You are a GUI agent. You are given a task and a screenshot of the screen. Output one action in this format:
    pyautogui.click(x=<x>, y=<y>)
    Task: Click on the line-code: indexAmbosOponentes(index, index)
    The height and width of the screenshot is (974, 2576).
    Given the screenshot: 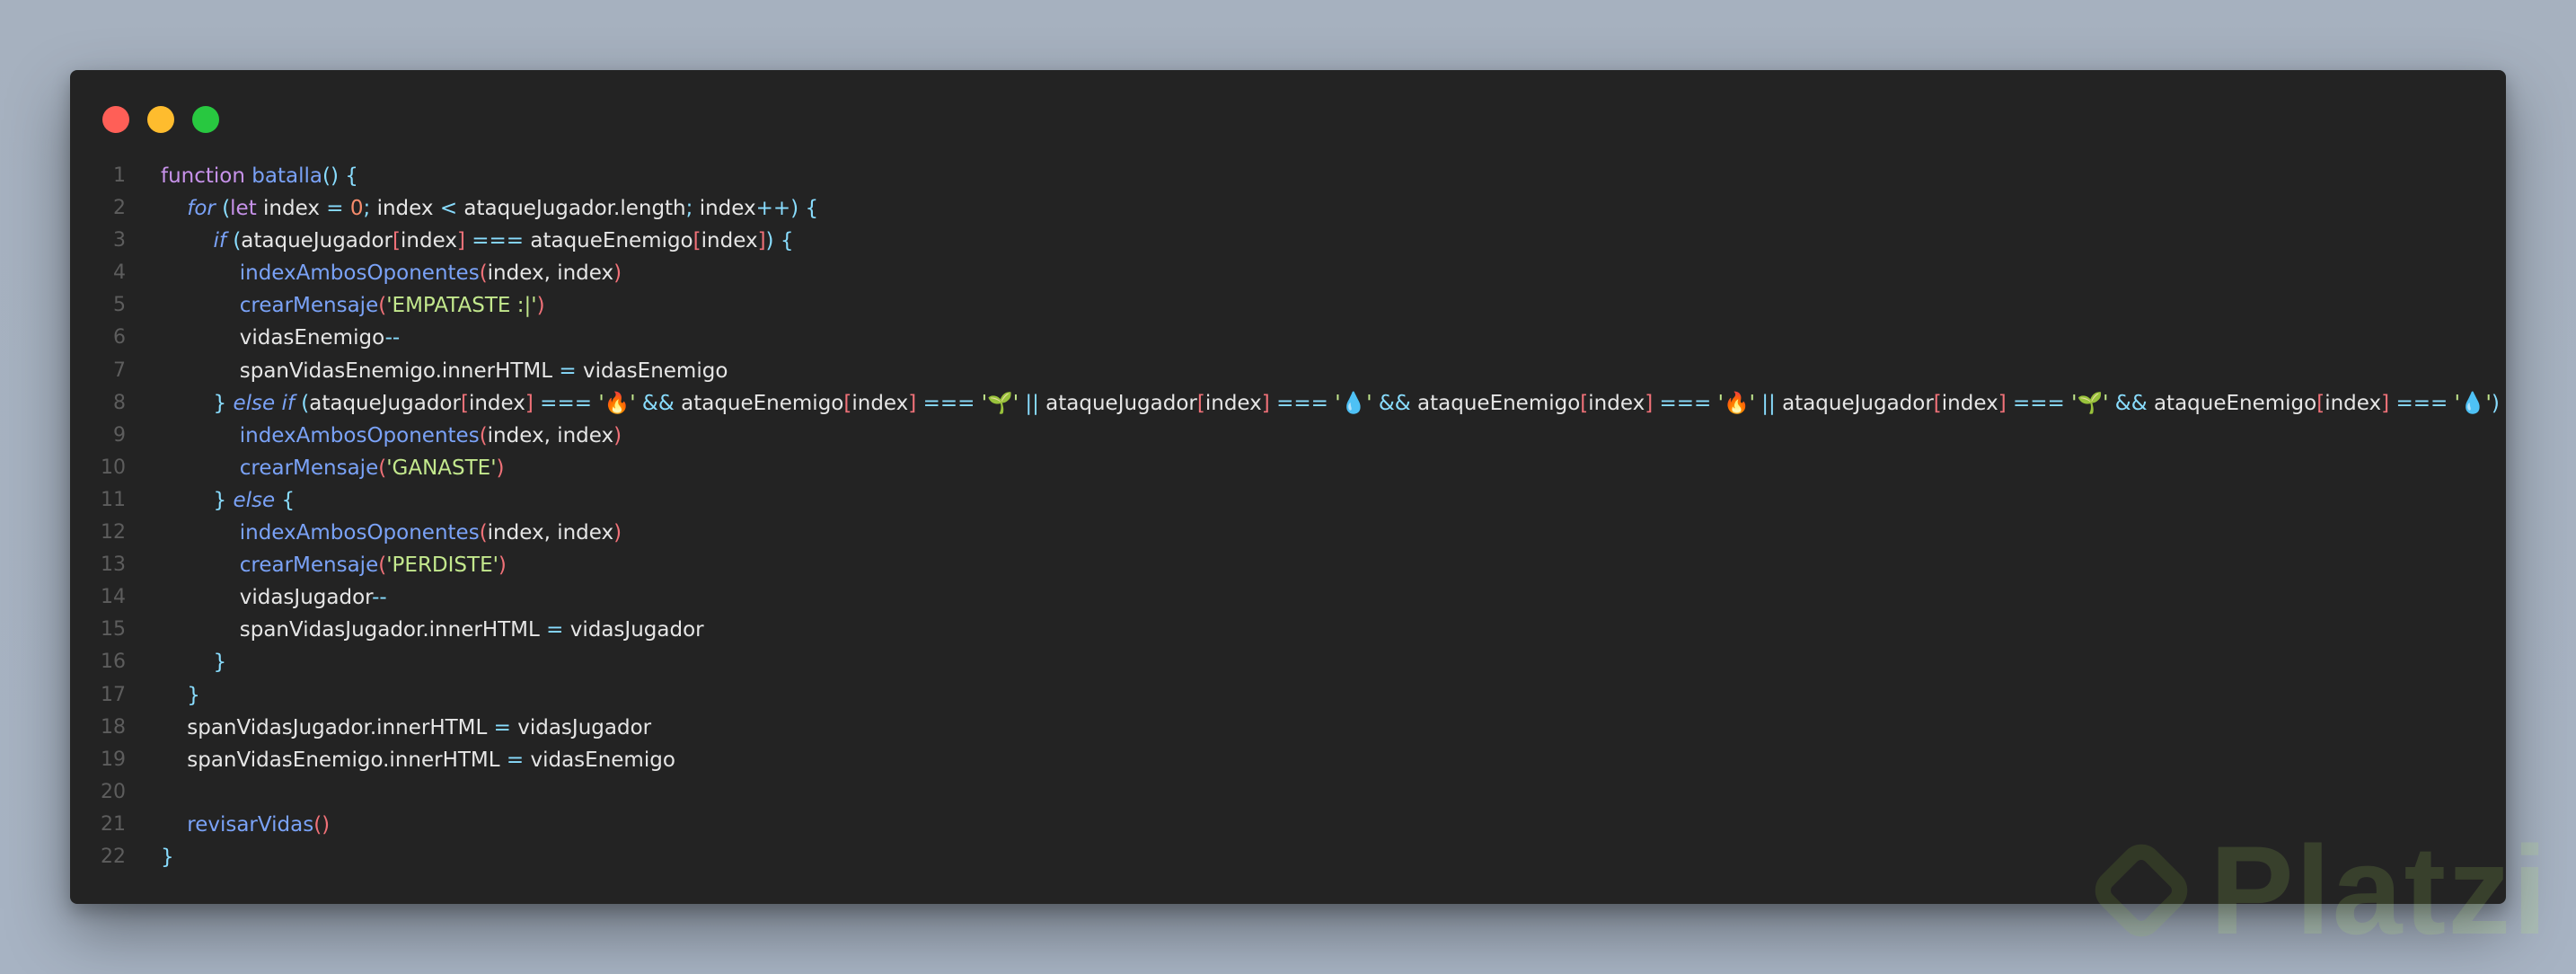 What is the action you would take?
    pyautogui.click(x=391, y=533)
    